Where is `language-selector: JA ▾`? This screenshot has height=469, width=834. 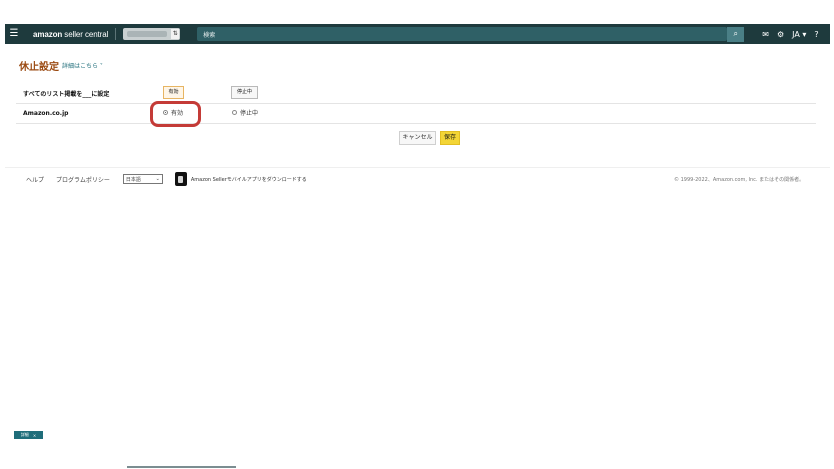
language-selector: JA ▾ is located at coordinates (799, 34).